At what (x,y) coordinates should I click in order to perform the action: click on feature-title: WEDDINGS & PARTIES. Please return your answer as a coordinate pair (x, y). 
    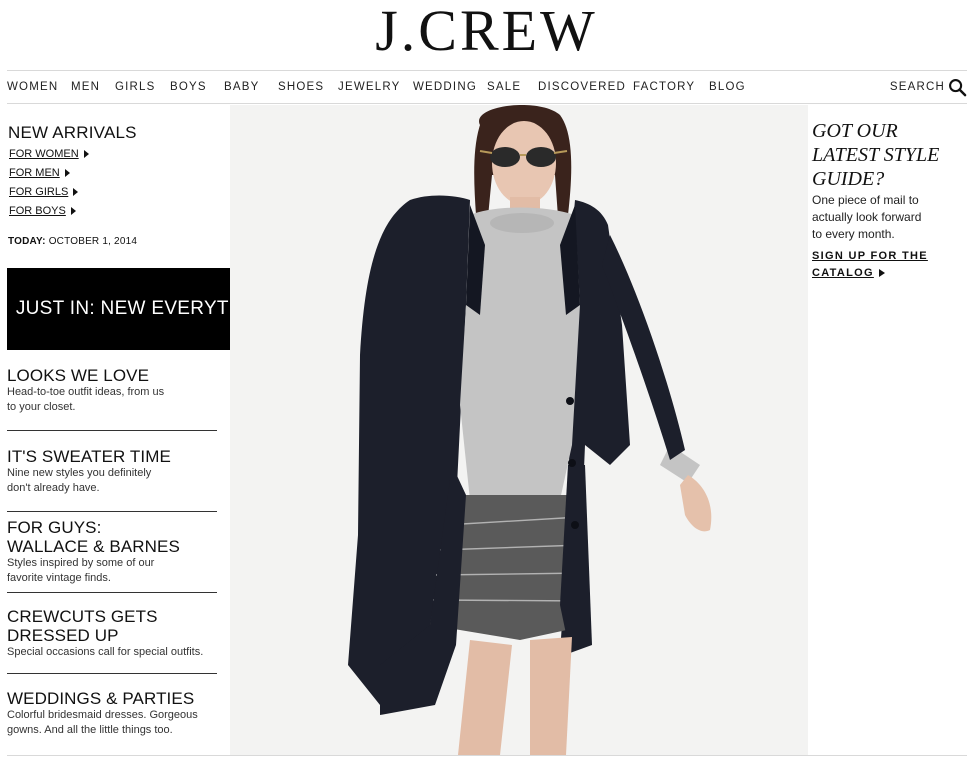
    Looking at the image, I should click on (101, 698).